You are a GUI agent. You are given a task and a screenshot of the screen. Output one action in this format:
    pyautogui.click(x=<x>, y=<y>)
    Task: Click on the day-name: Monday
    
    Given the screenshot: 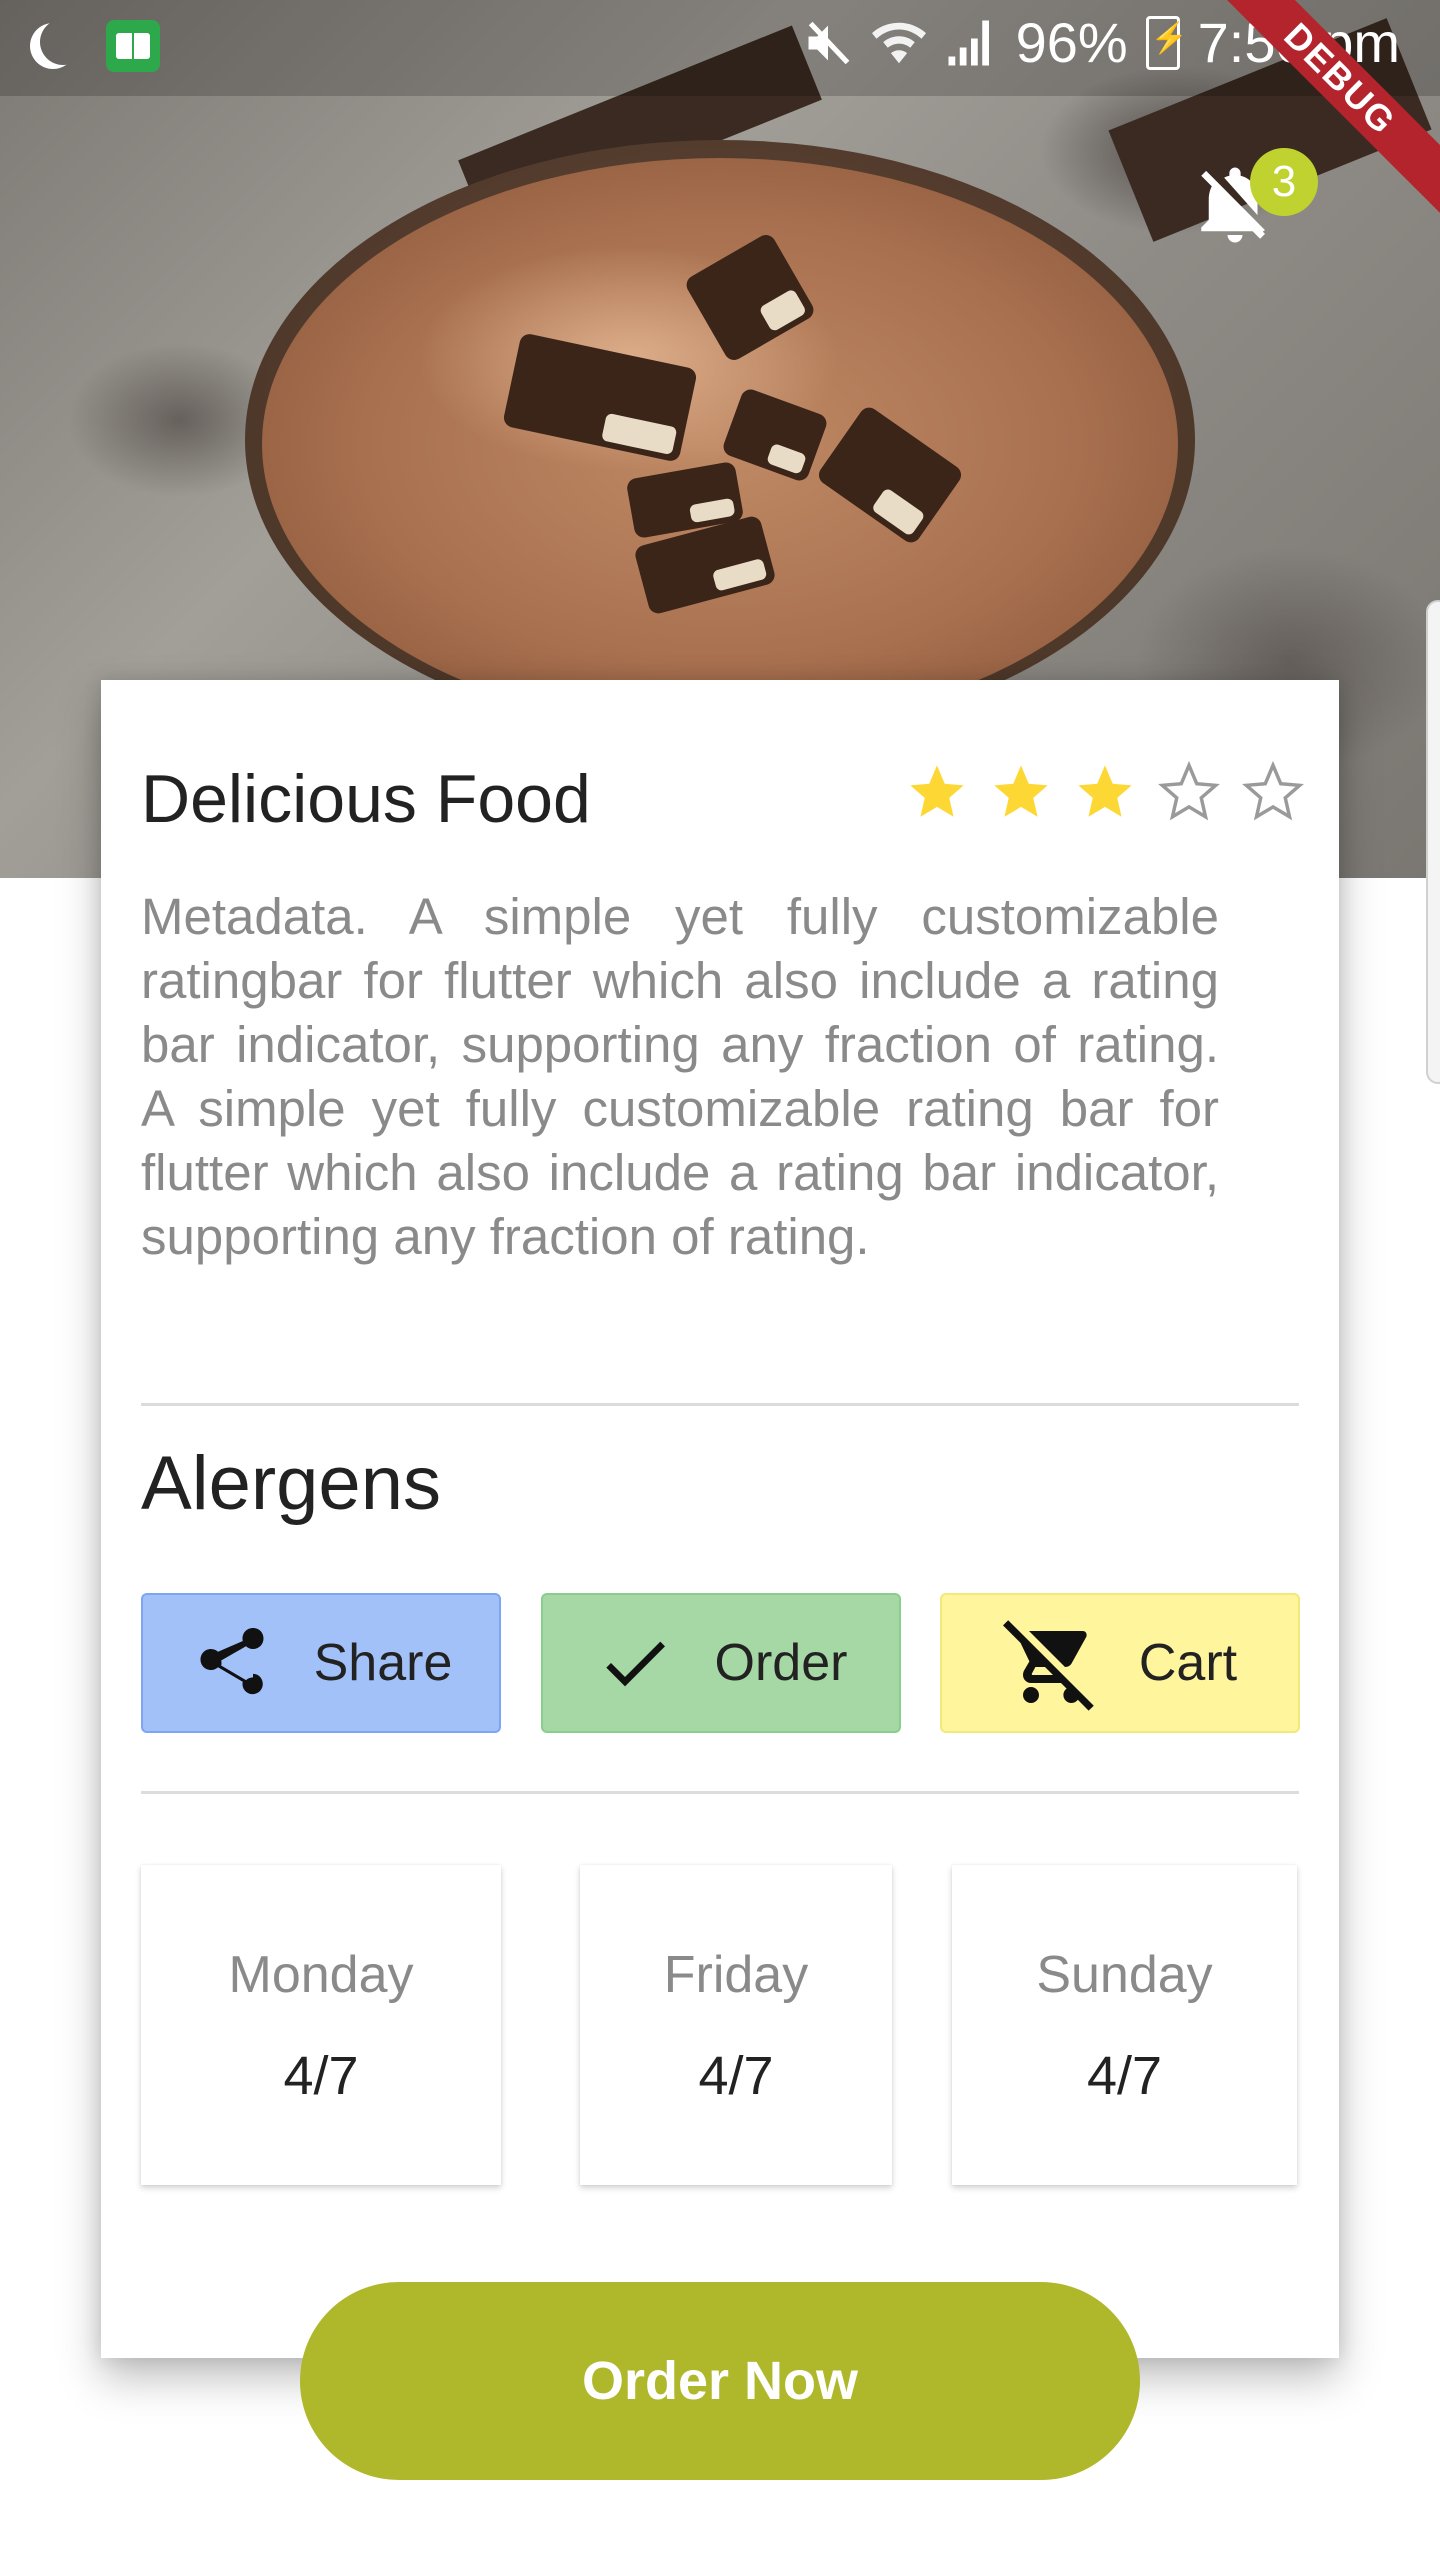 What is the action you would take?
    pyautogui.click(x=321, y=1975)
    